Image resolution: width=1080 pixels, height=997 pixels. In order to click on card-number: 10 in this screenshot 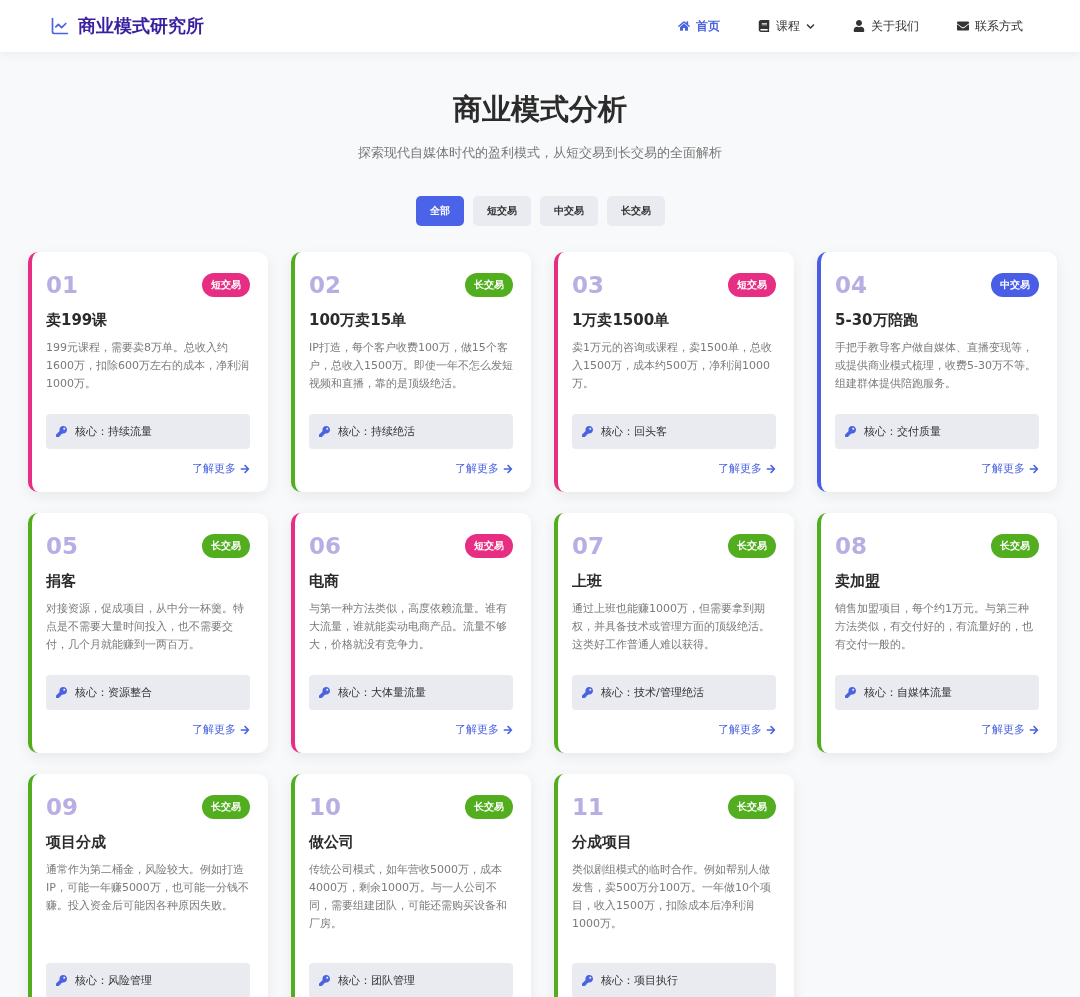, I will do `click(325, 807)`.